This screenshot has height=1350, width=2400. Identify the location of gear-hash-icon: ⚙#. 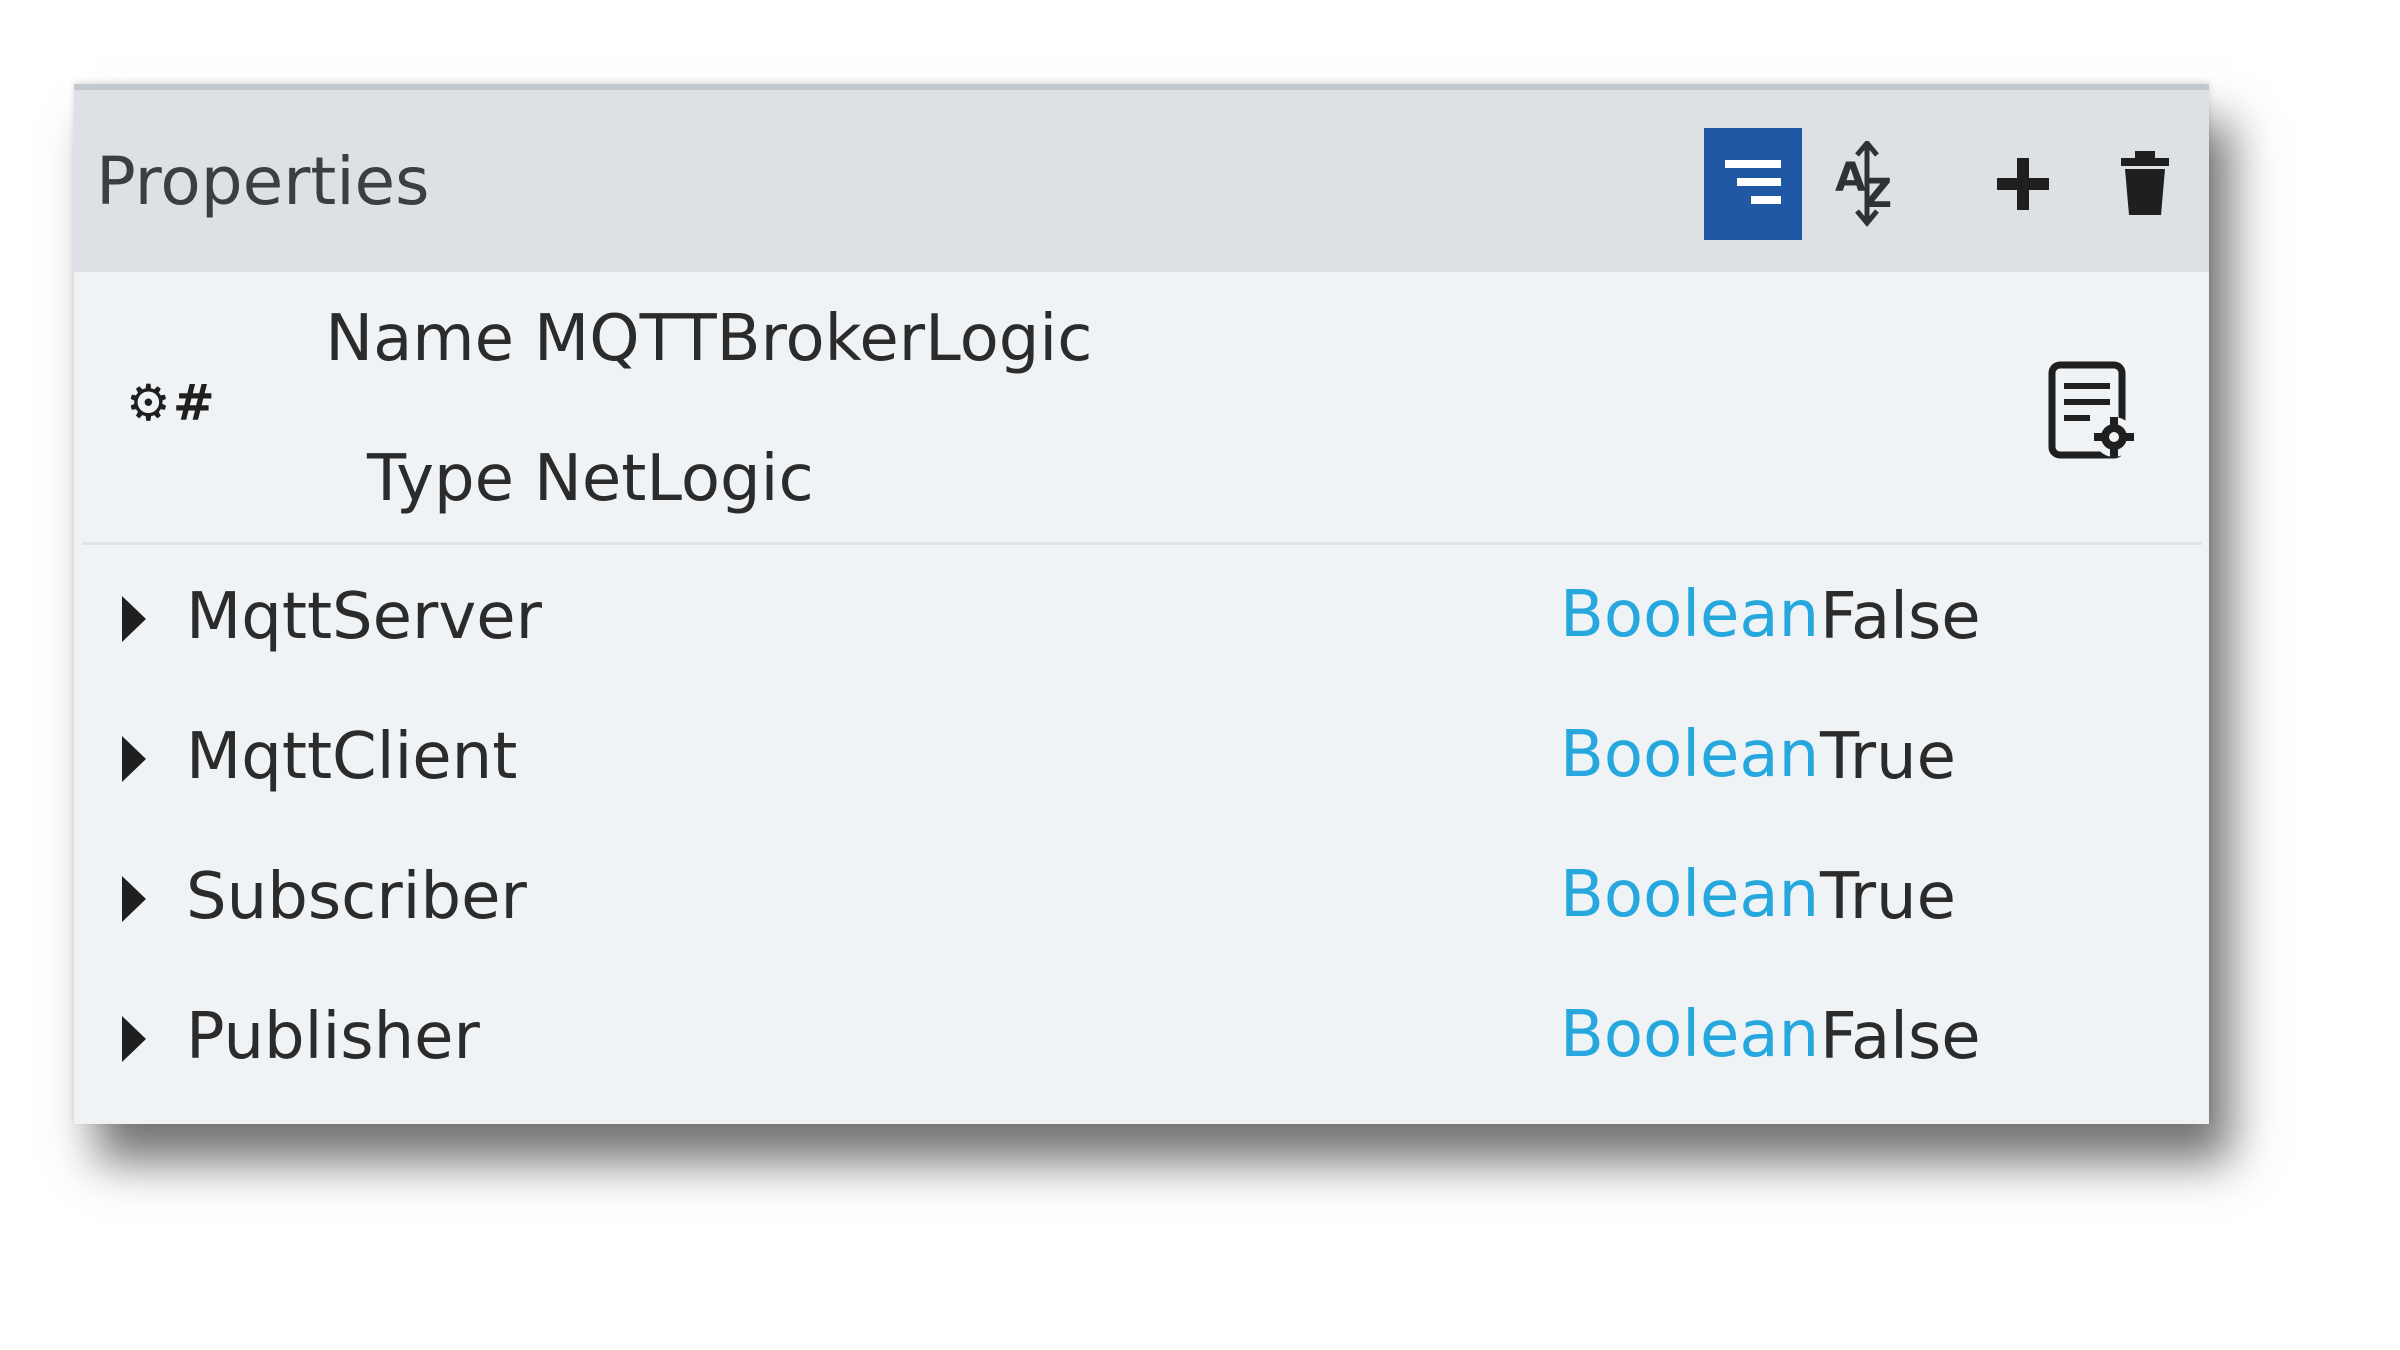
(171, 403).